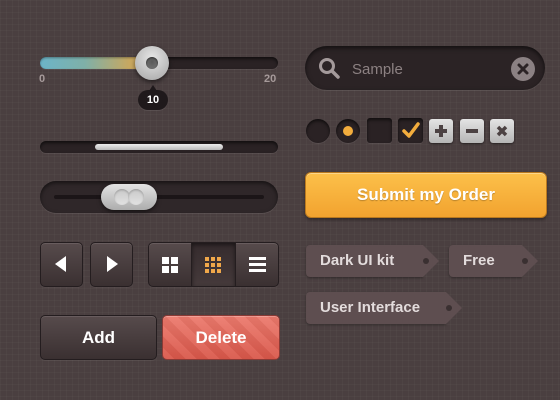  I want to click on clear-search-button, so click(523, 69).